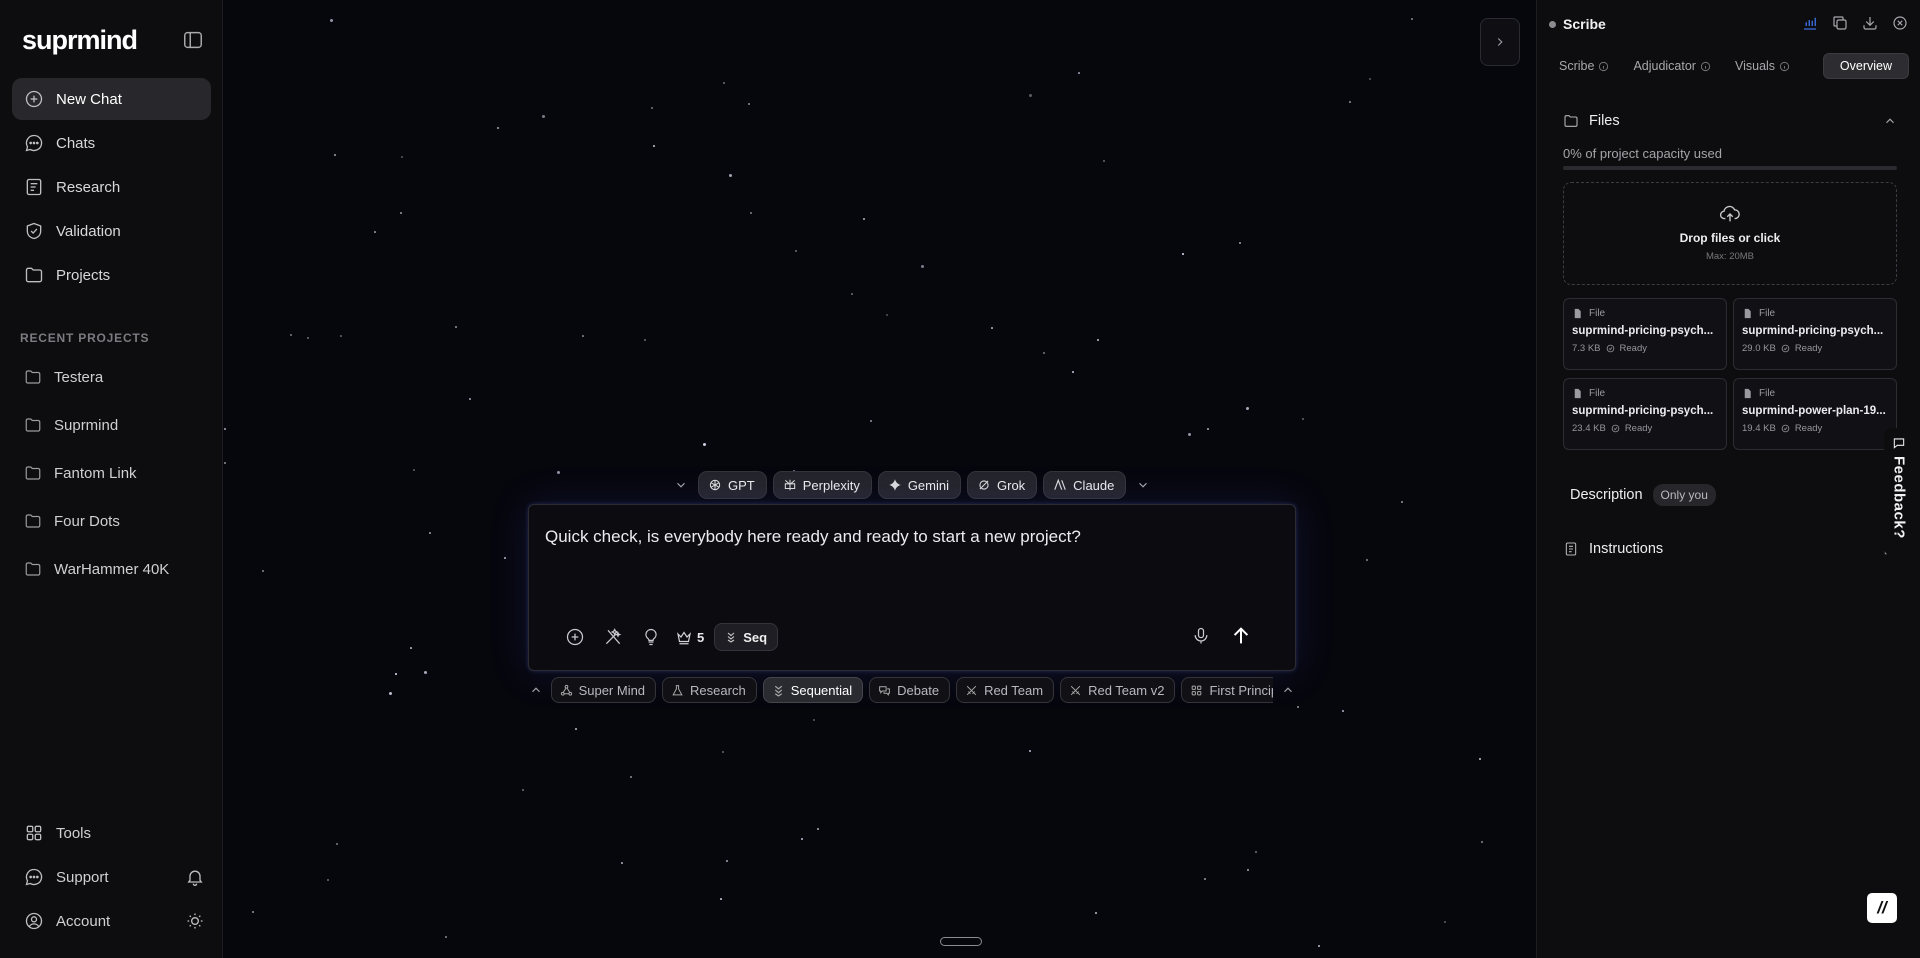 This screenshot has height=958, width=1920. What do you see at coordinates (111, 569) in the screenshot?
I see `project-item: WarHammer 40K` at bounding box center [111, 569].